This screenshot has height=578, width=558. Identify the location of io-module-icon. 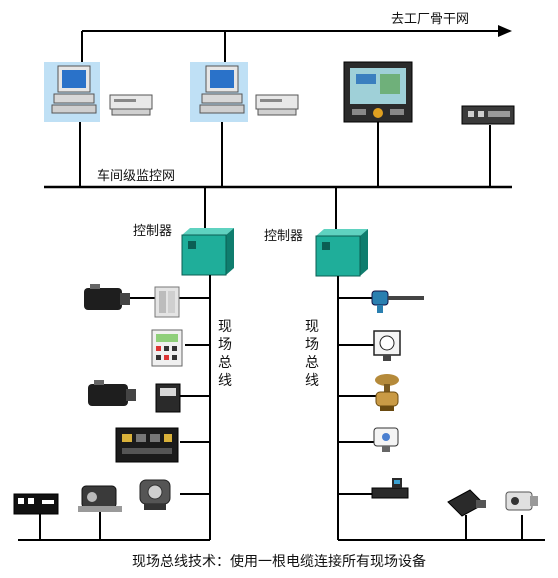
(167, 348).